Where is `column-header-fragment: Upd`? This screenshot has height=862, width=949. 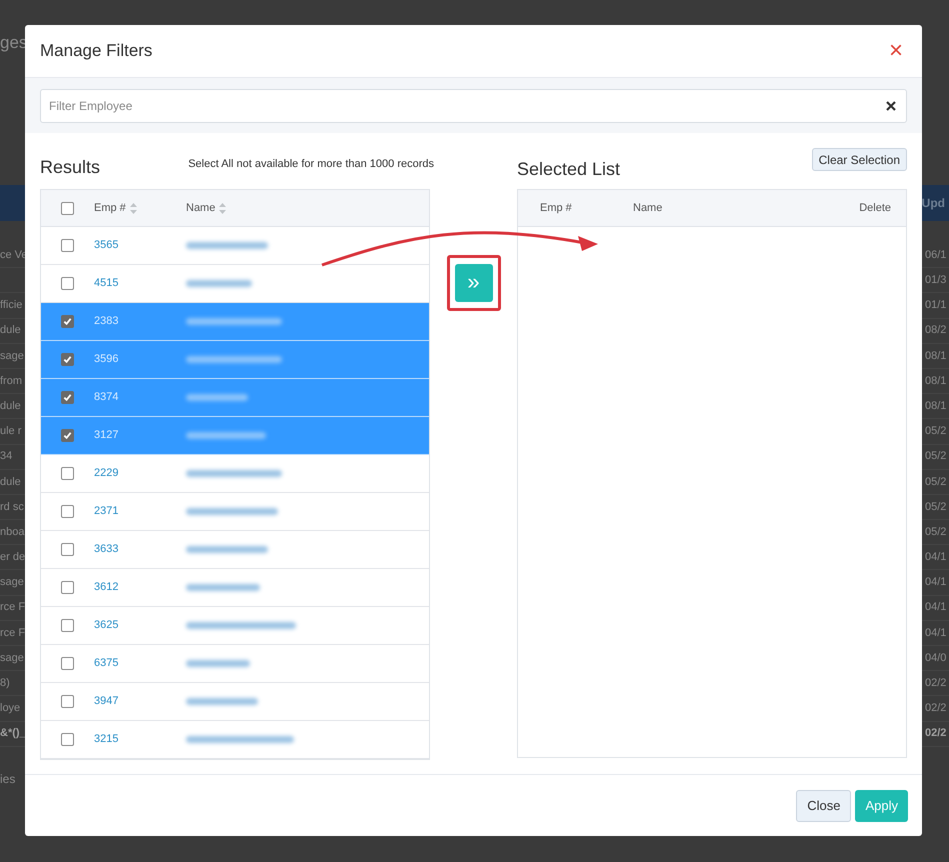 column-header-fragment: Upd is located at coordinates (933, 203).